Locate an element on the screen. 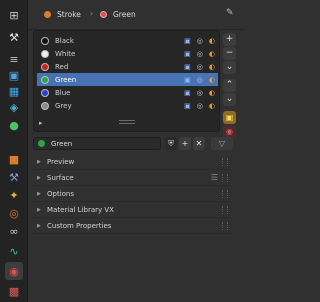 This screenshot has width=320, height=302. slot-specials-button: ⌄ is located at coordinates (229, 67).